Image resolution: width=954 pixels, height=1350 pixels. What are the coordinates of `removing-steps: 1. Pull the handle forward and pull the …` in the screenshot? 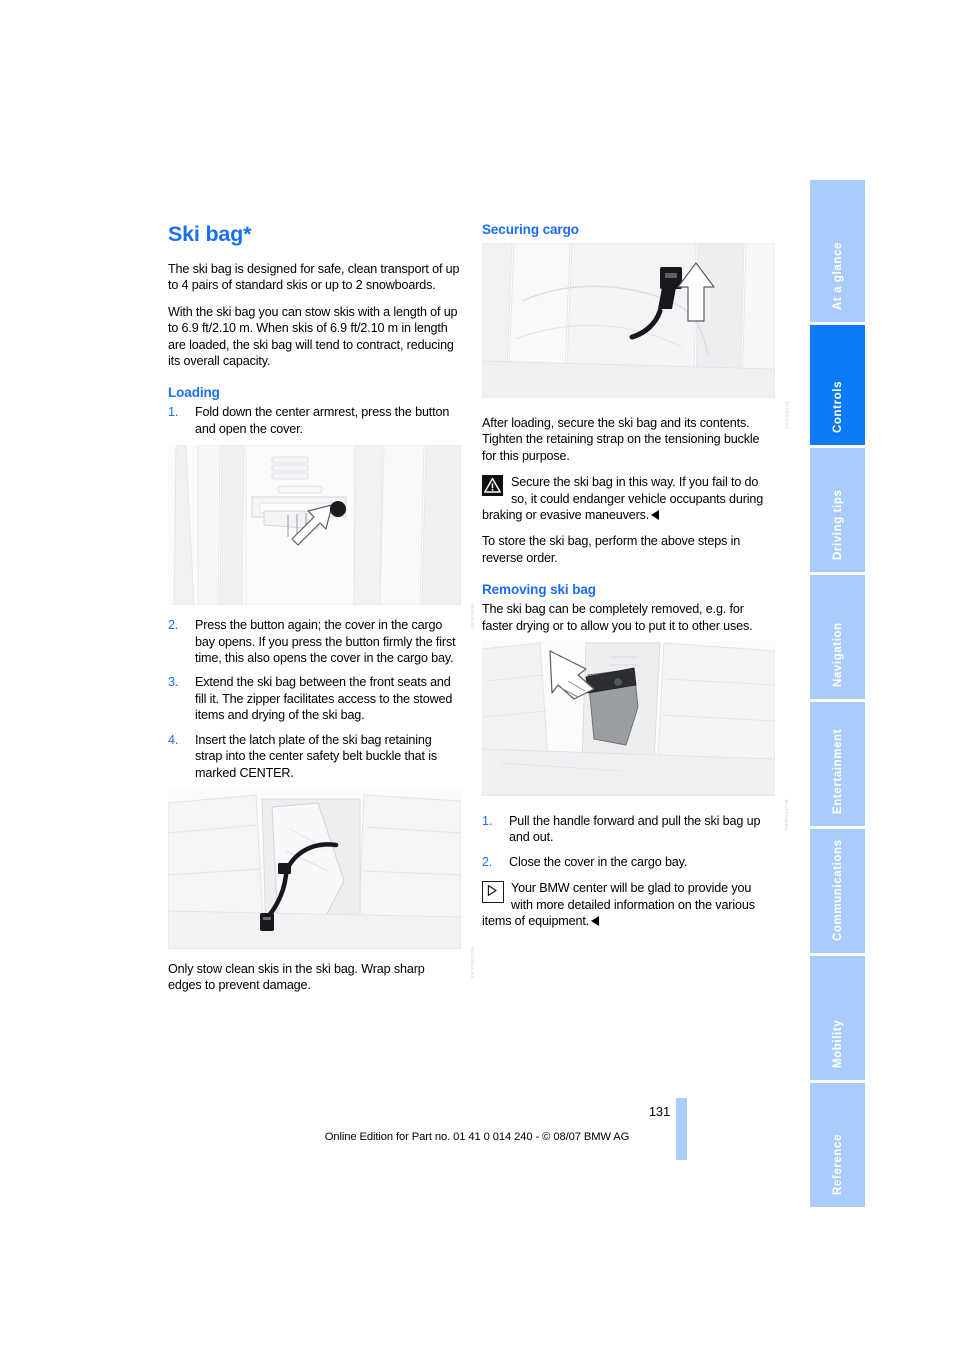 It's located at (628, 841).